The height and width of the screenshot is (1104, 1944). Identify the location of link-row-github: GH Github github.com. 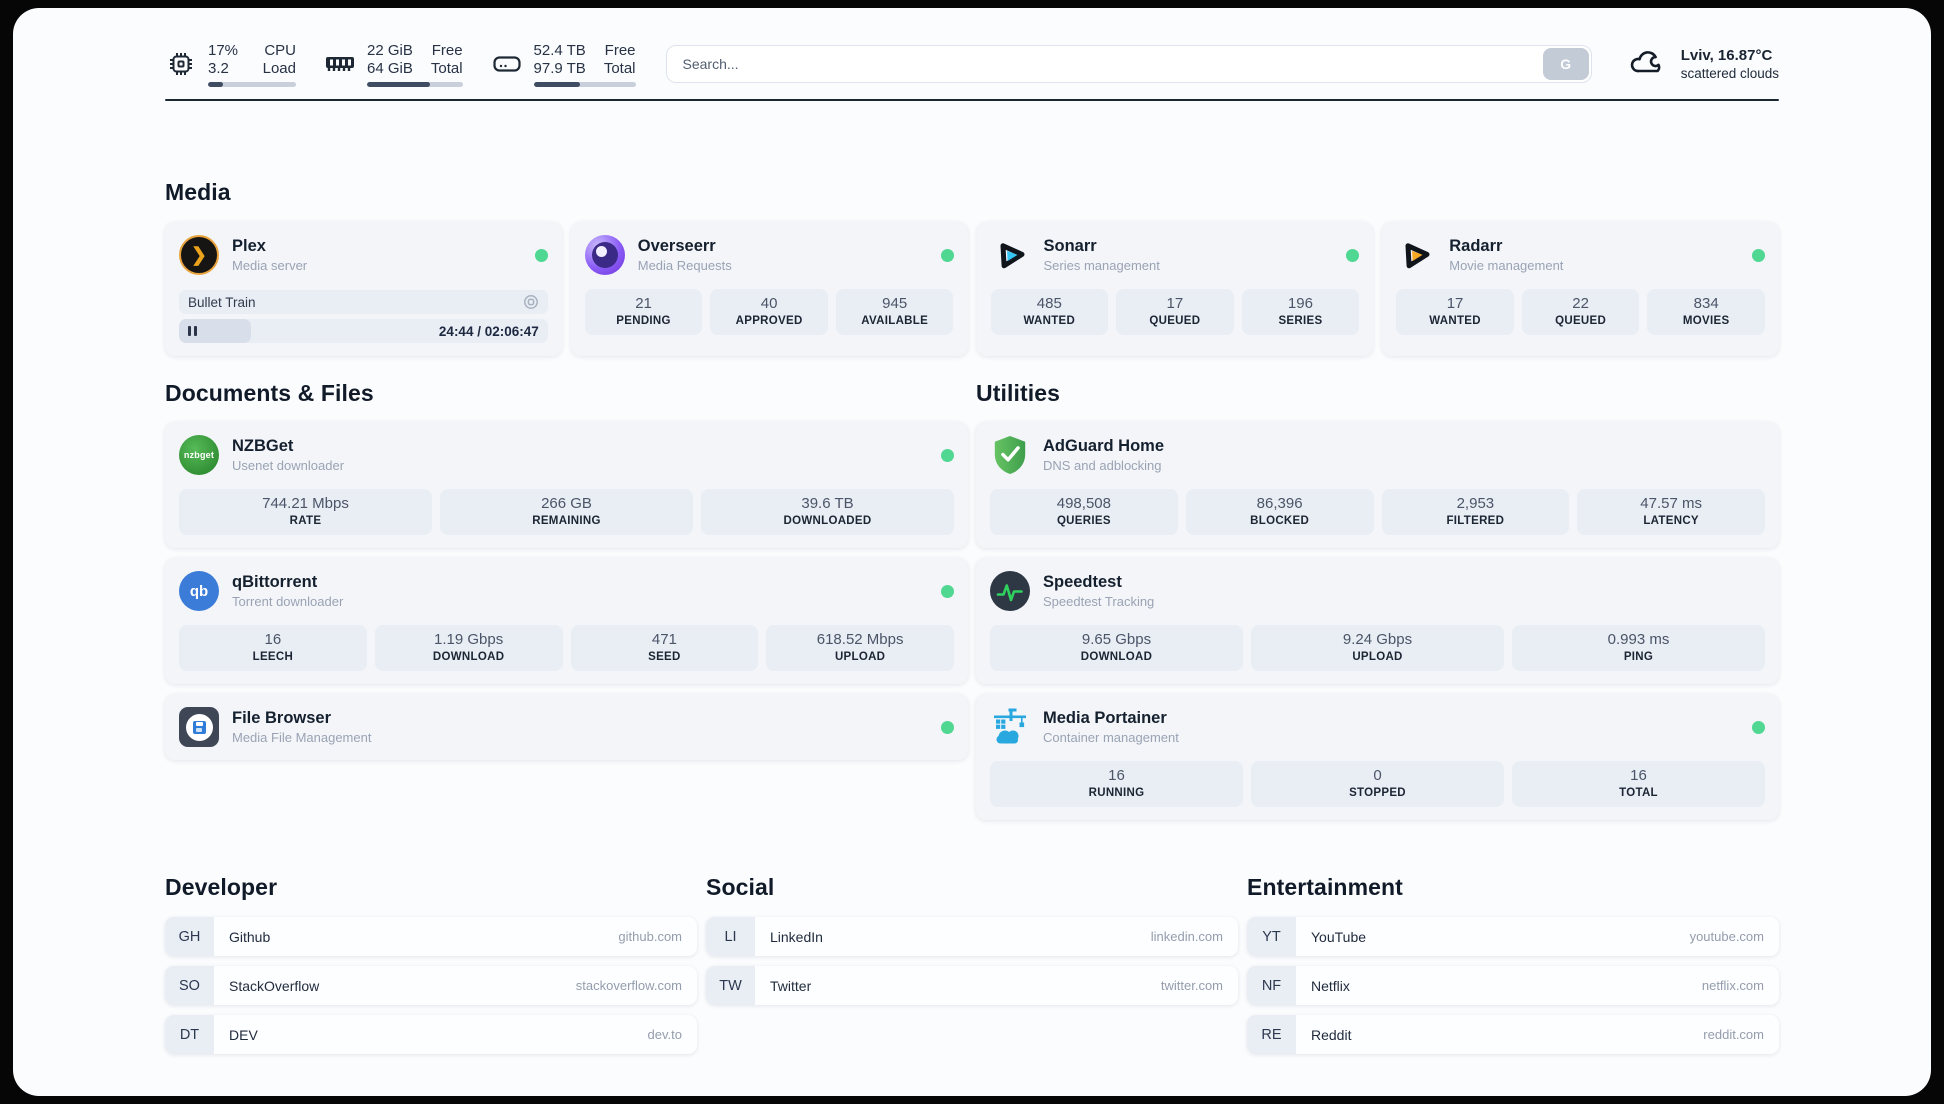
(431, 936).